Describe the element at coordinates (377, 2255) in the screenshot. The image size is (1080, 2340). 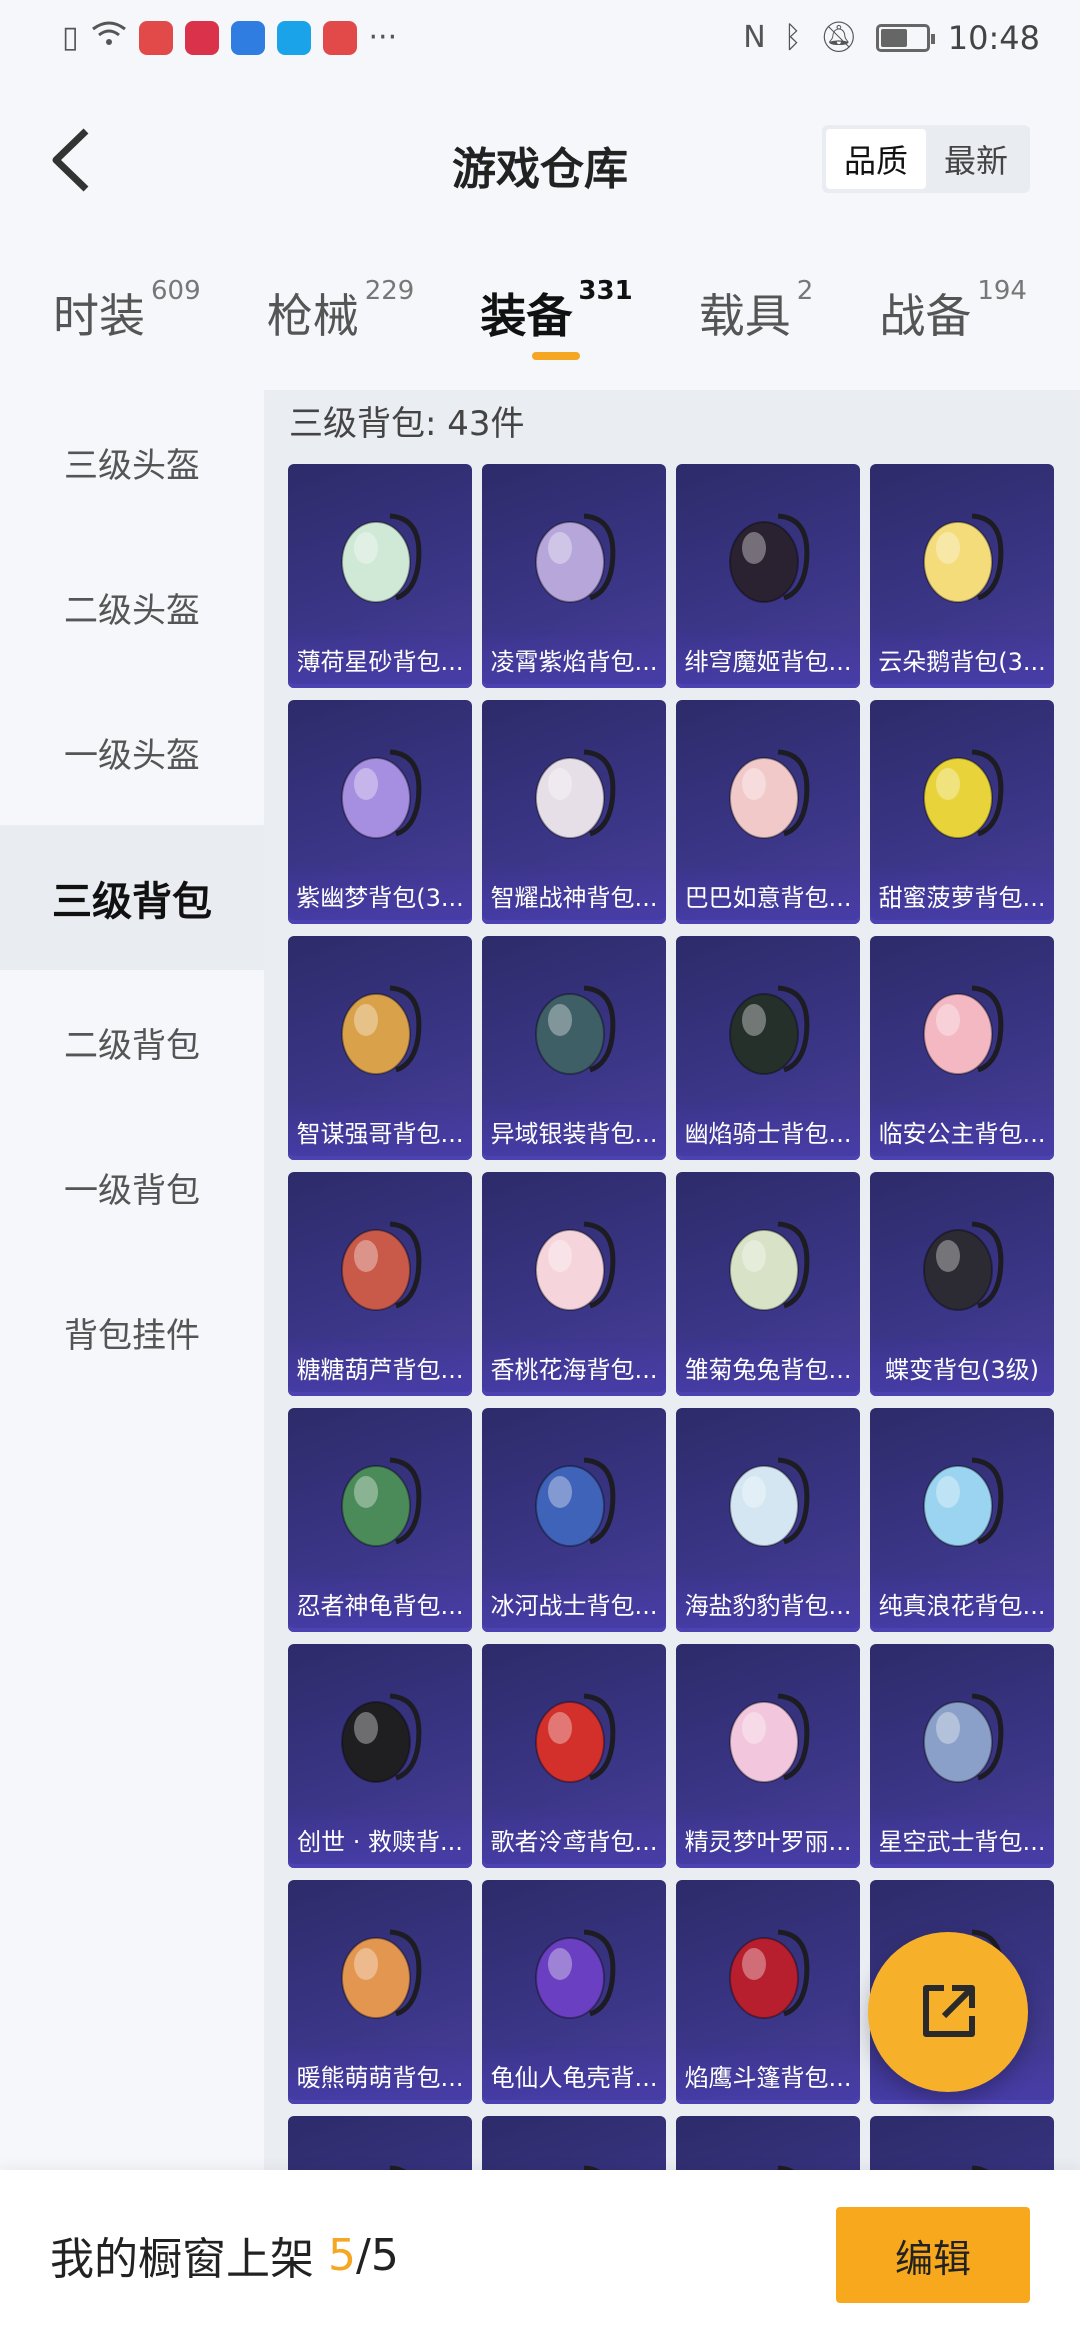
I see `showcase-total-count: /5` at that location.